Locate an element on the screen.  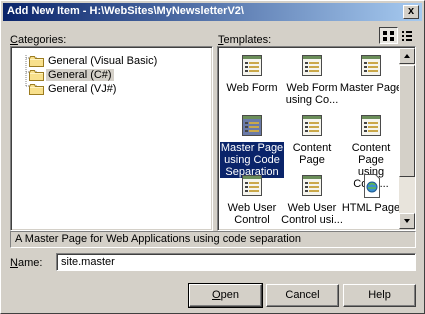
template-label: Web Form is located at coordinates (252, 88).